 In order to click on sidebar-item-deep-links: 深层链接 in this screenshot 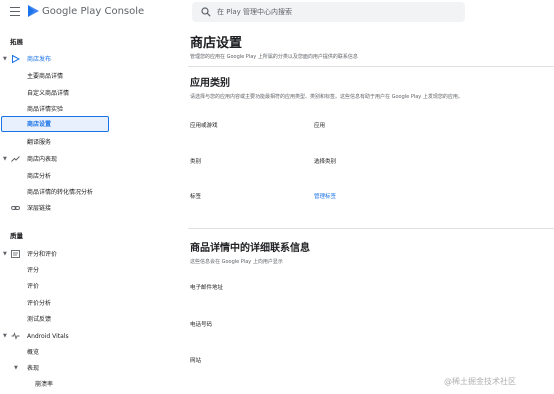, I will do `click(55, 208)`.